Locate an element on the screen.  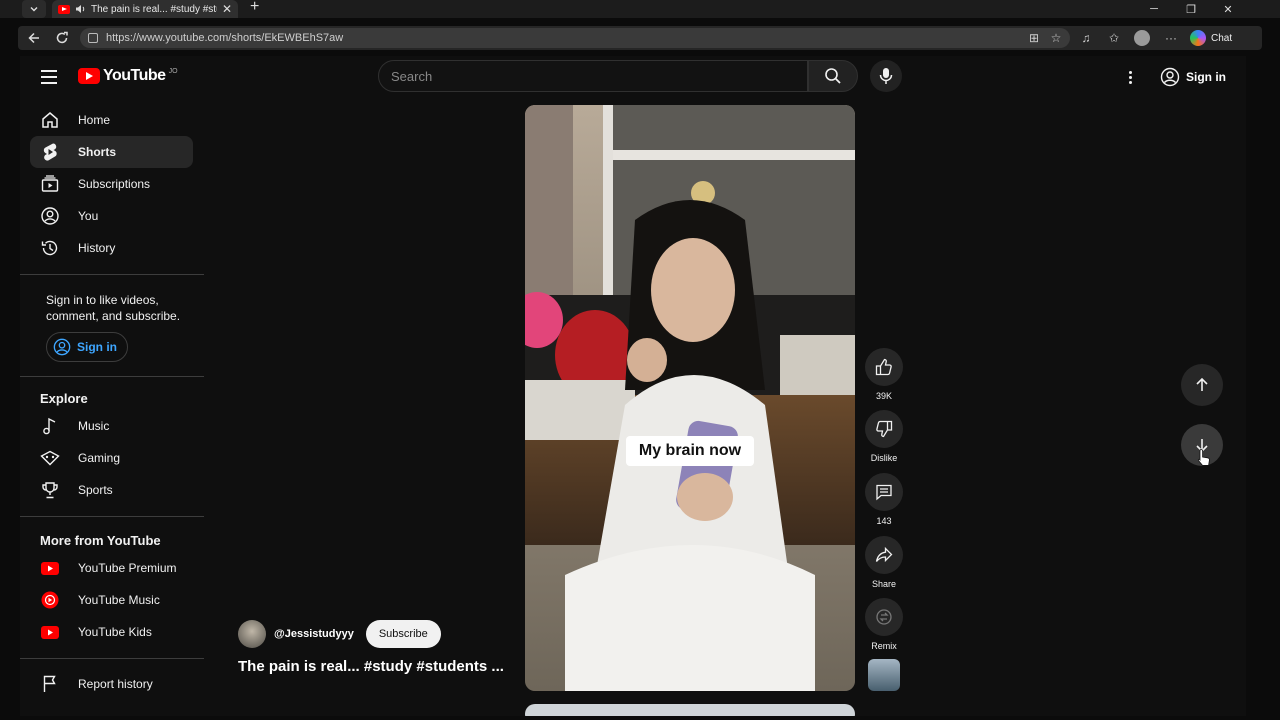
minimize-button: ─ is located at coordinates (1154, 9).